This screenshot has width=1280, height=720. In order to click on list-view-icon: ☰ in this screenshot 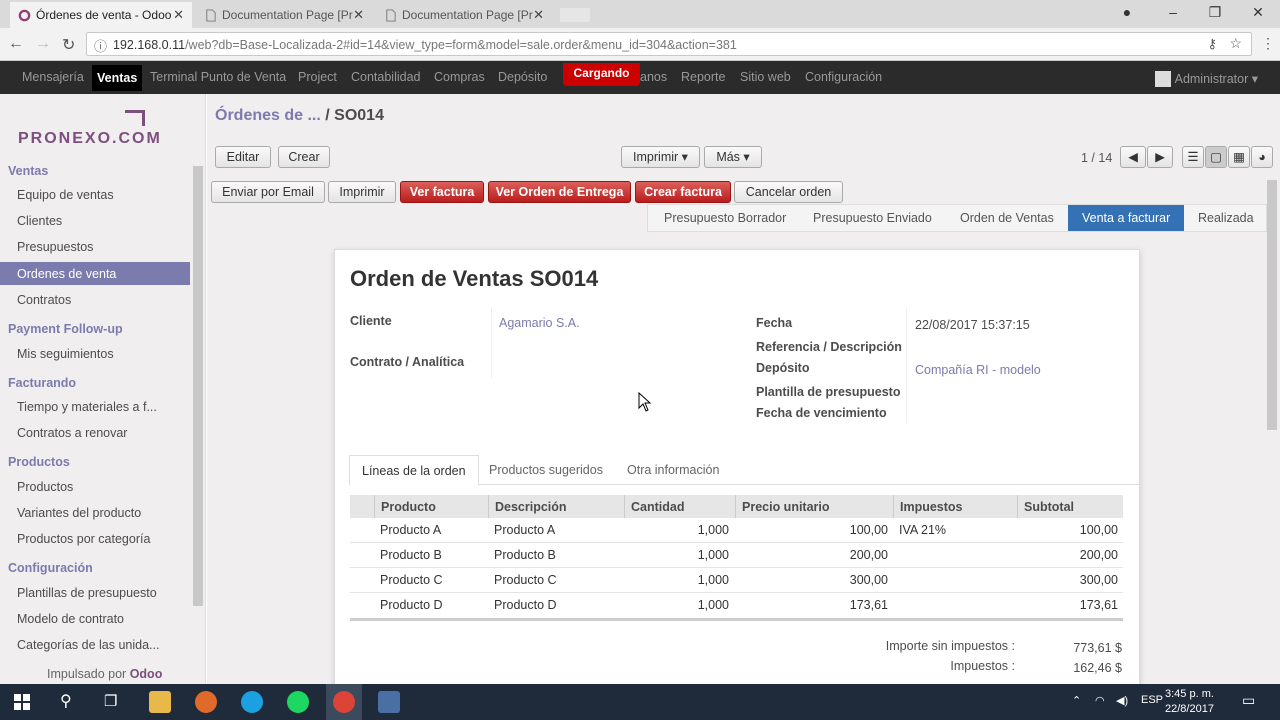, I will do `click(1193, 157)`.